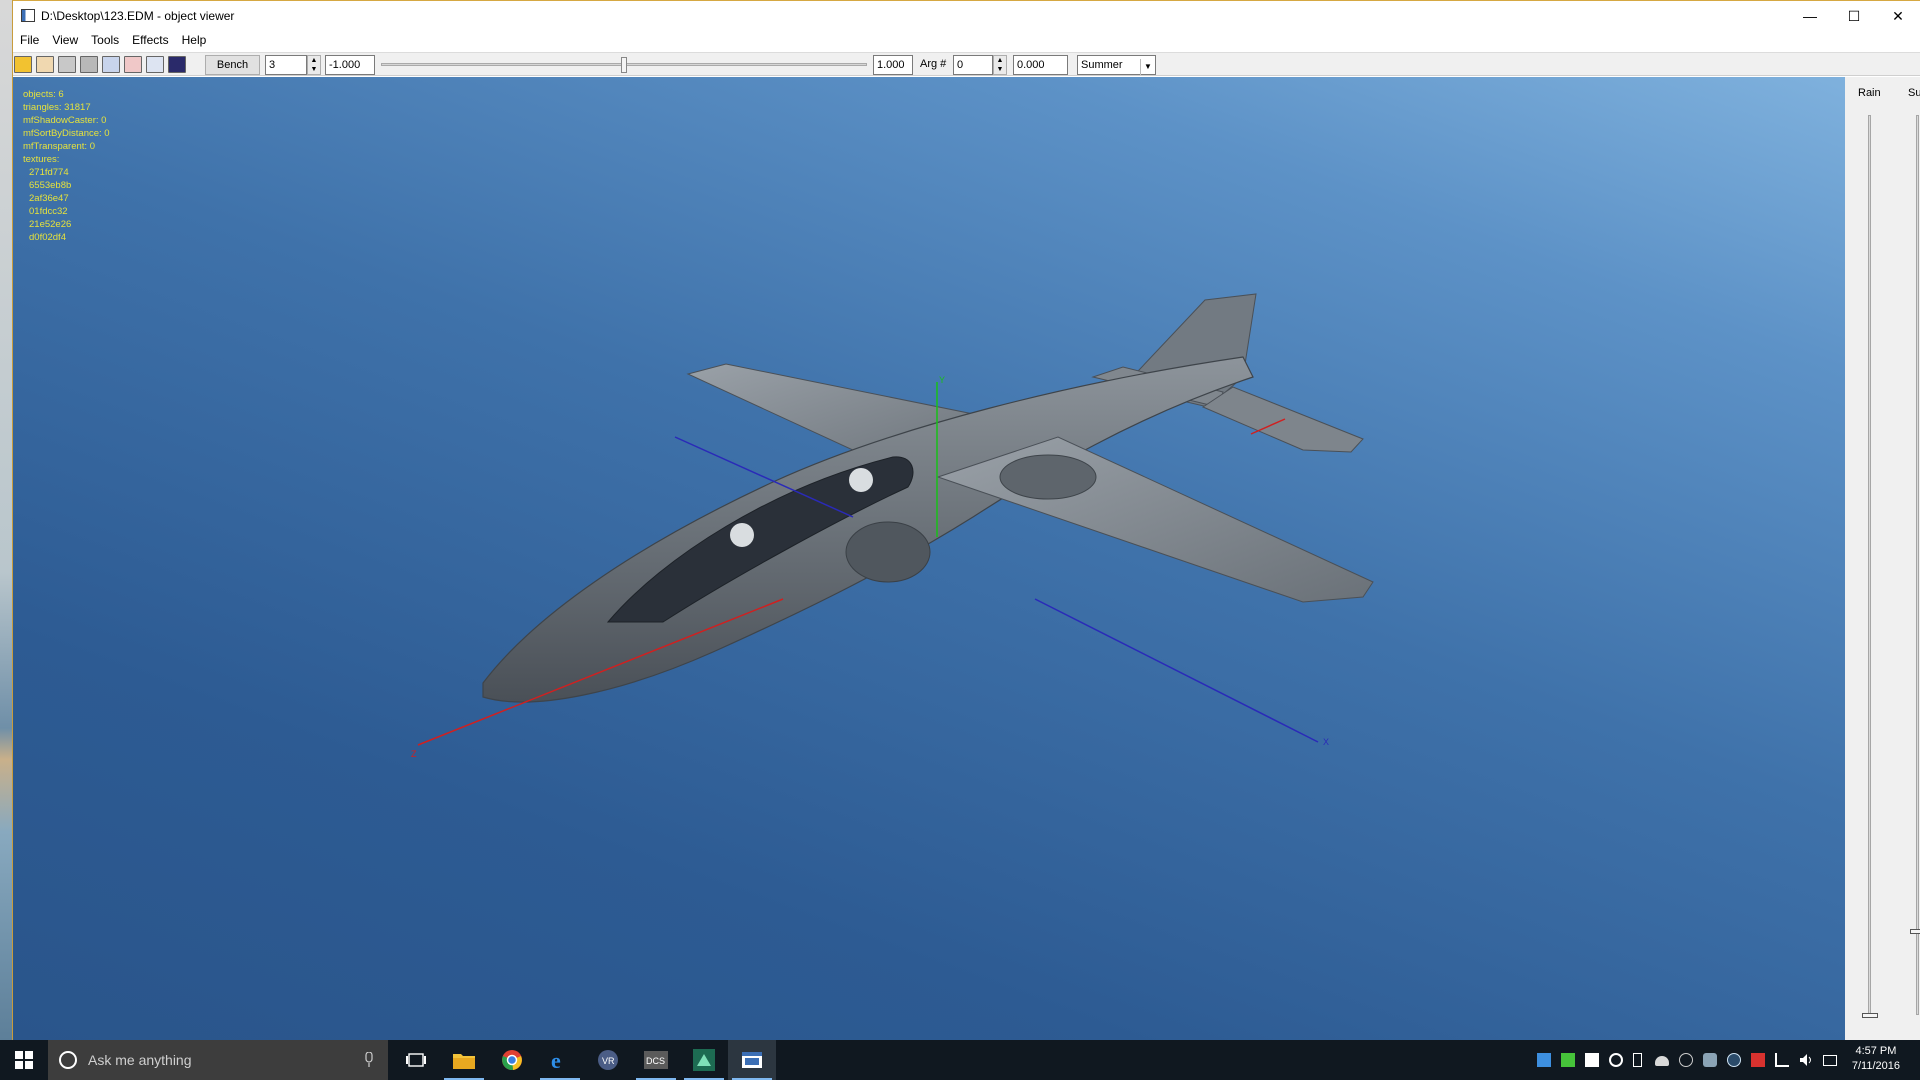  I want to click on undo-icon, so click(67, 64).